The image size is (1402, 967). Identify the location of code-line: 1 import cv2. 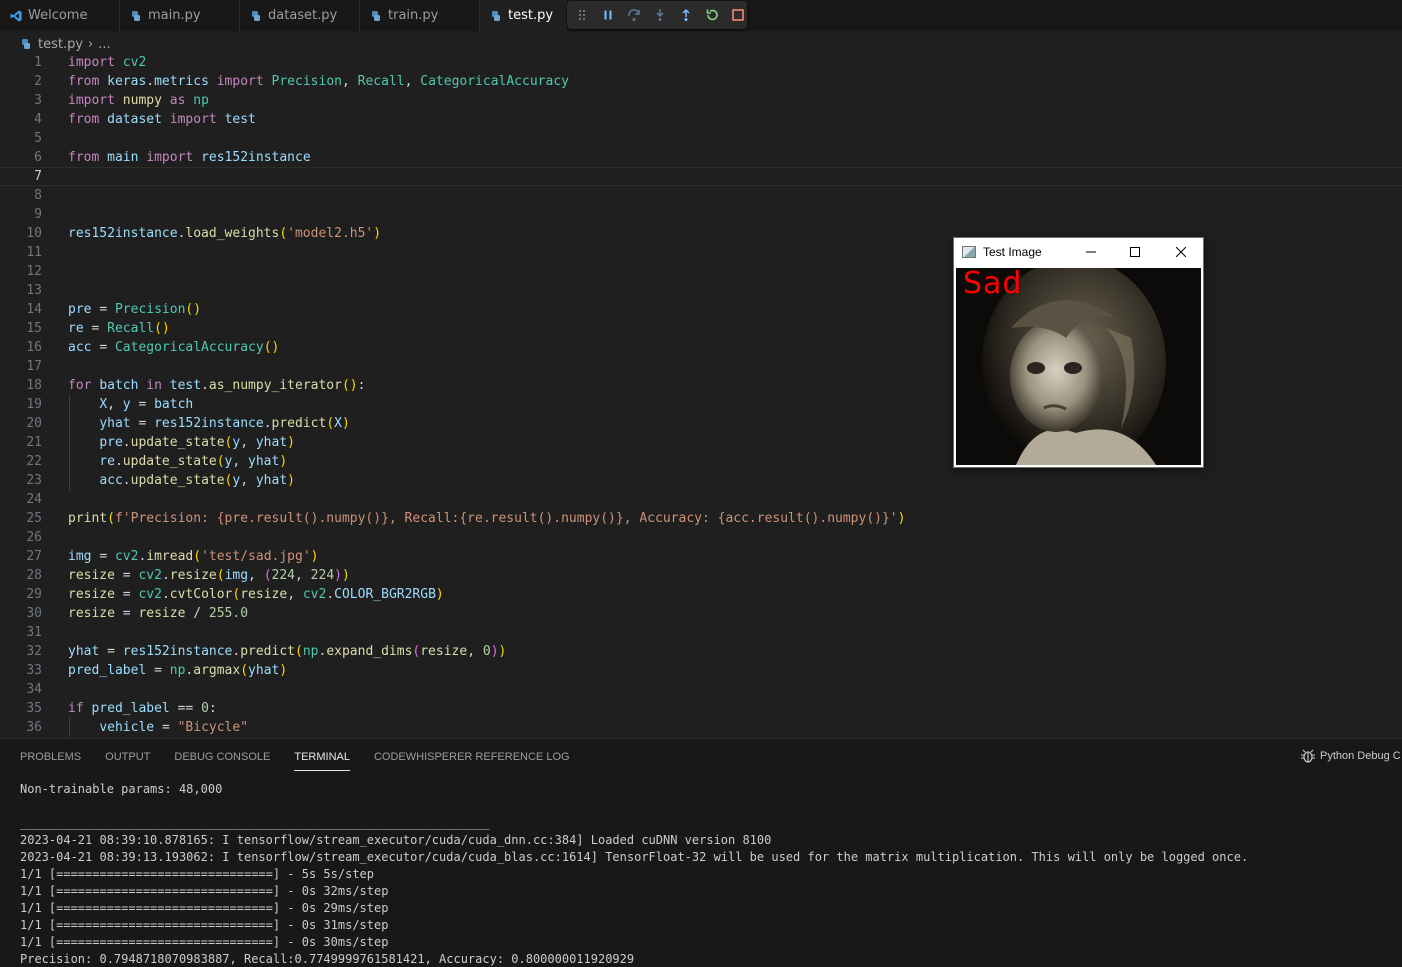
(701, 62).